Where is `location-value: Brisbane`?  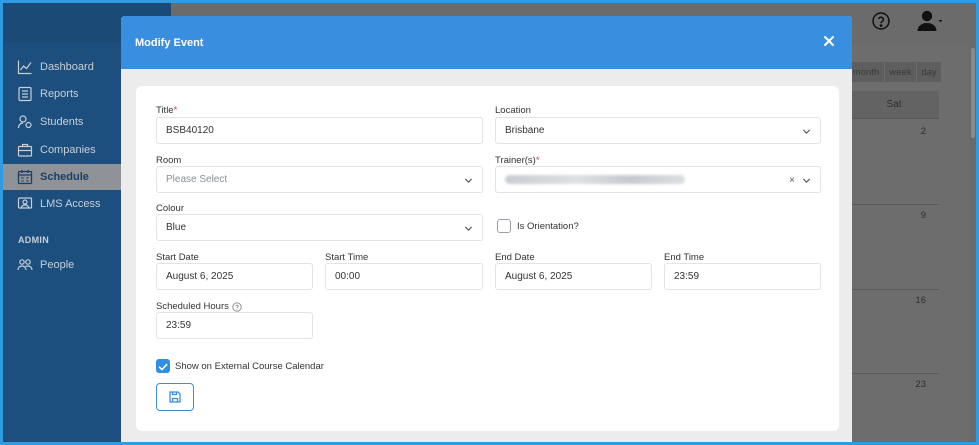
location-value: Brisbane is located at coordinates (525, 130).